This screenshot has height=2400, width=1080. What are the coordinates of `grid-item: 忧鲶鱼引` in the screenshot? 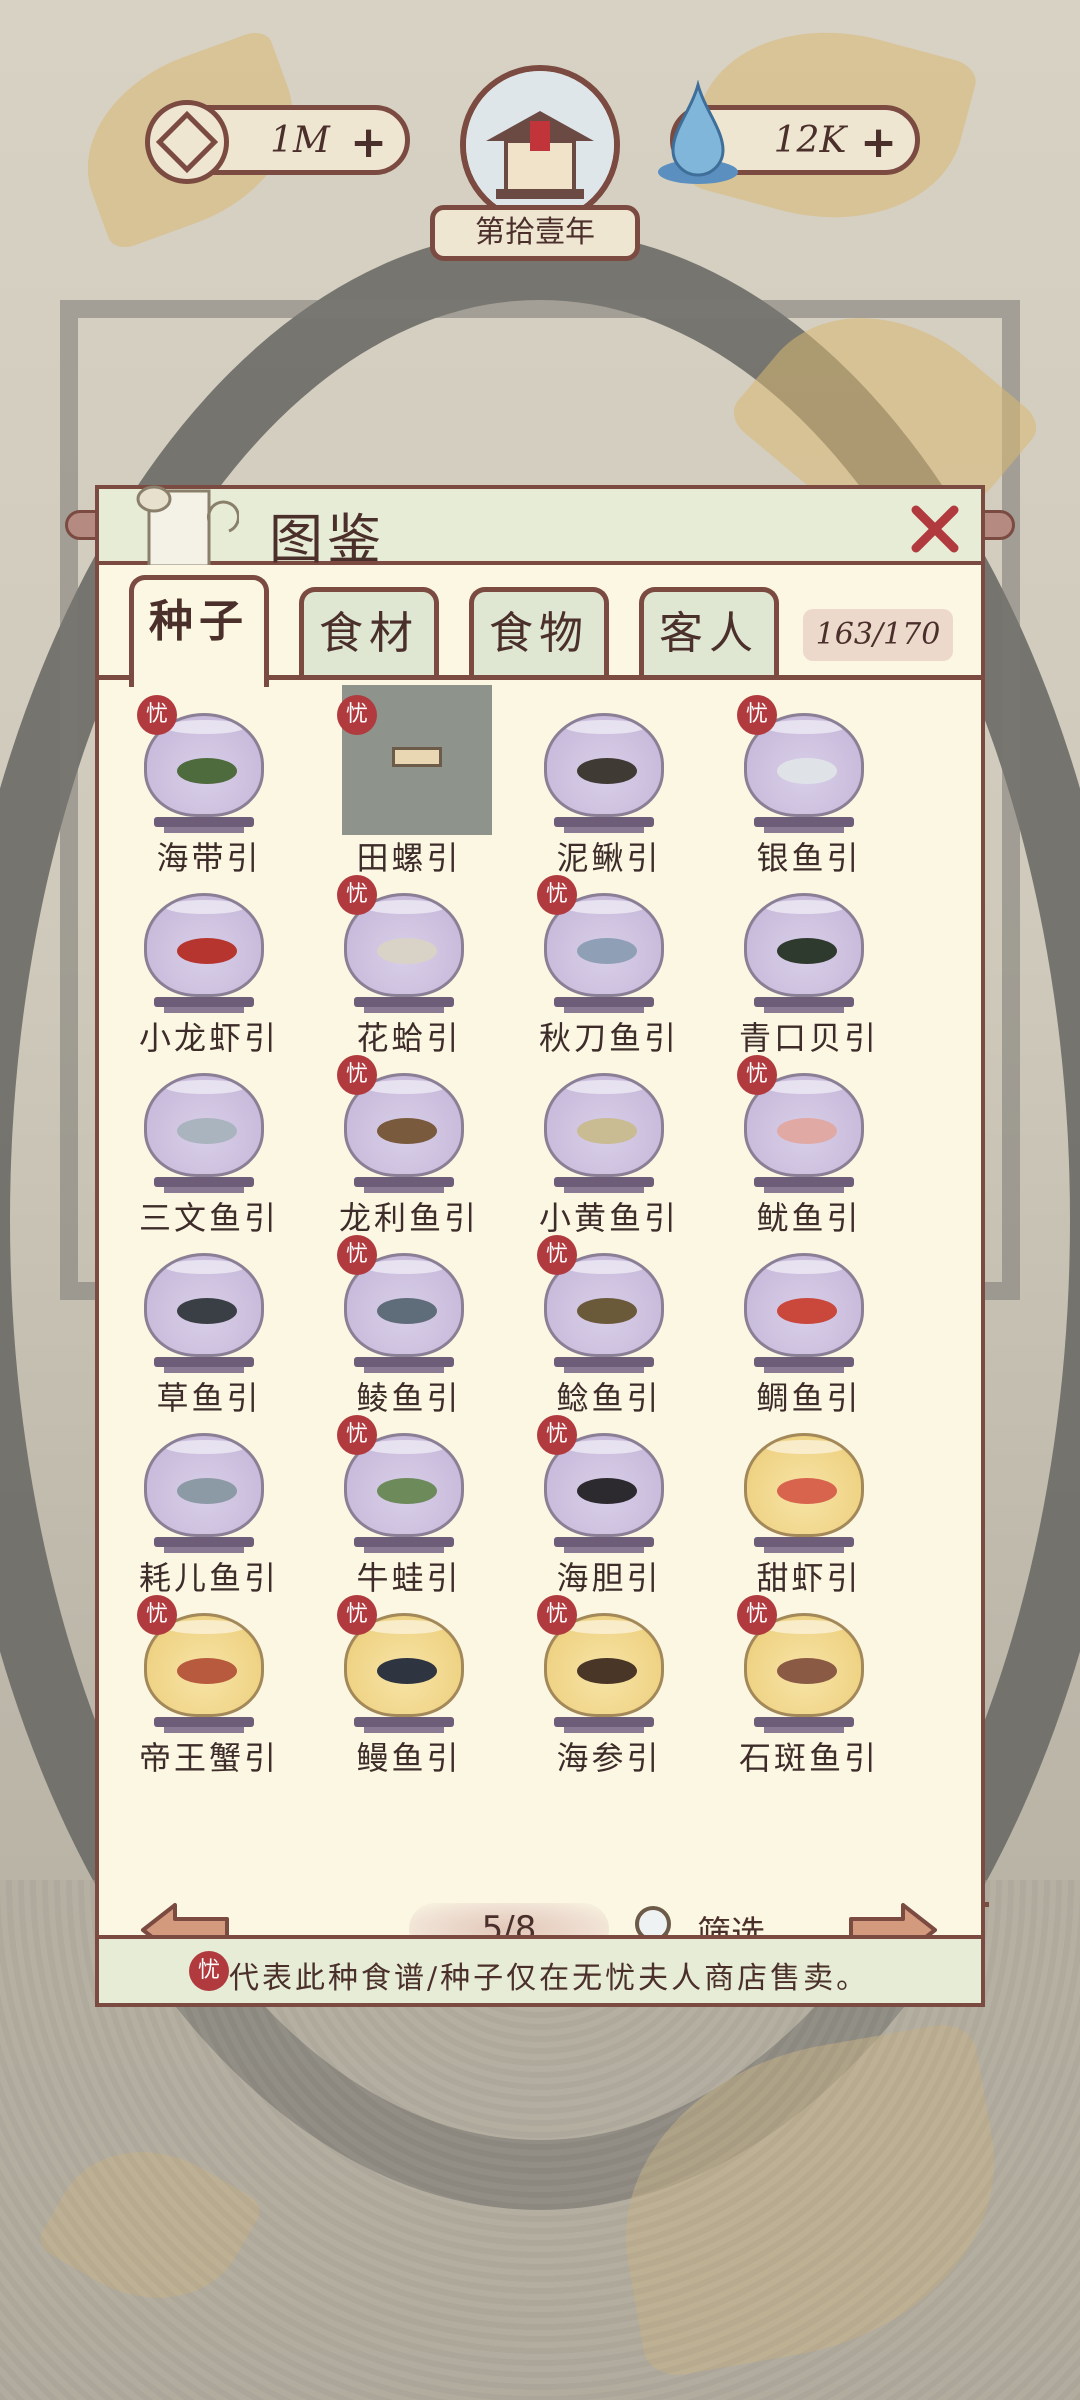 It's located at (609, 1326).